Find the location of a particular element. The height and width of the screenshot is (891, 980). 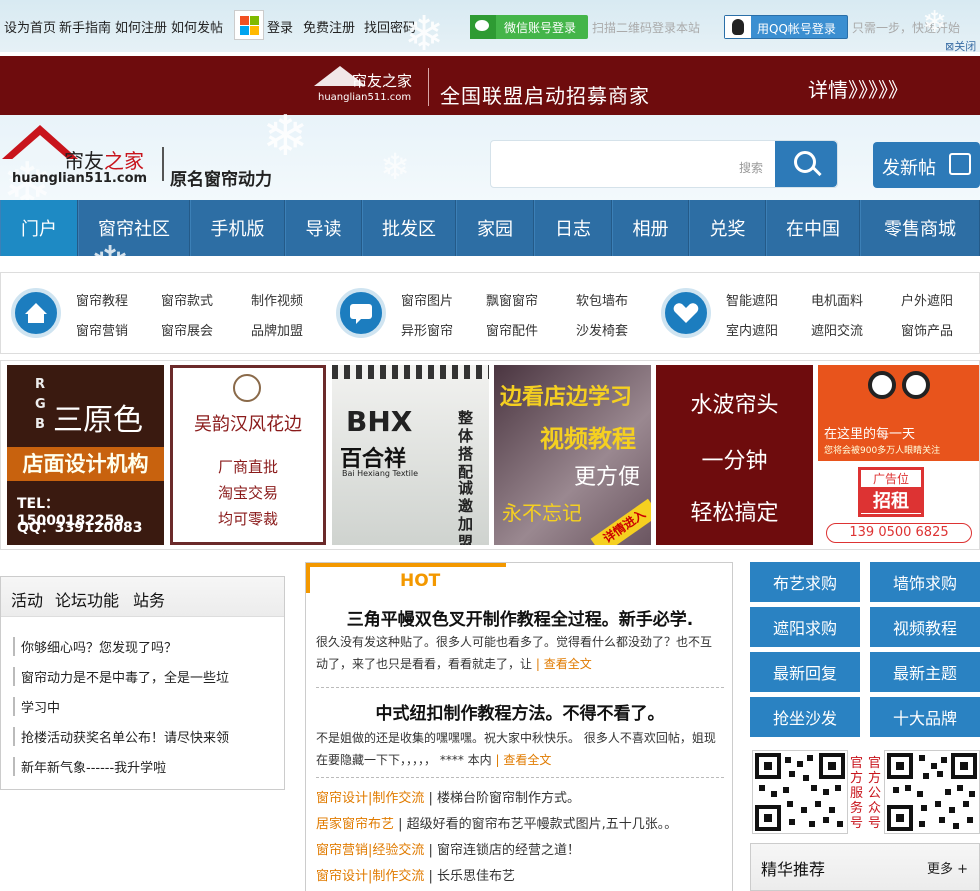

register-link: 免费注册 is located at coordinates (329, 26).